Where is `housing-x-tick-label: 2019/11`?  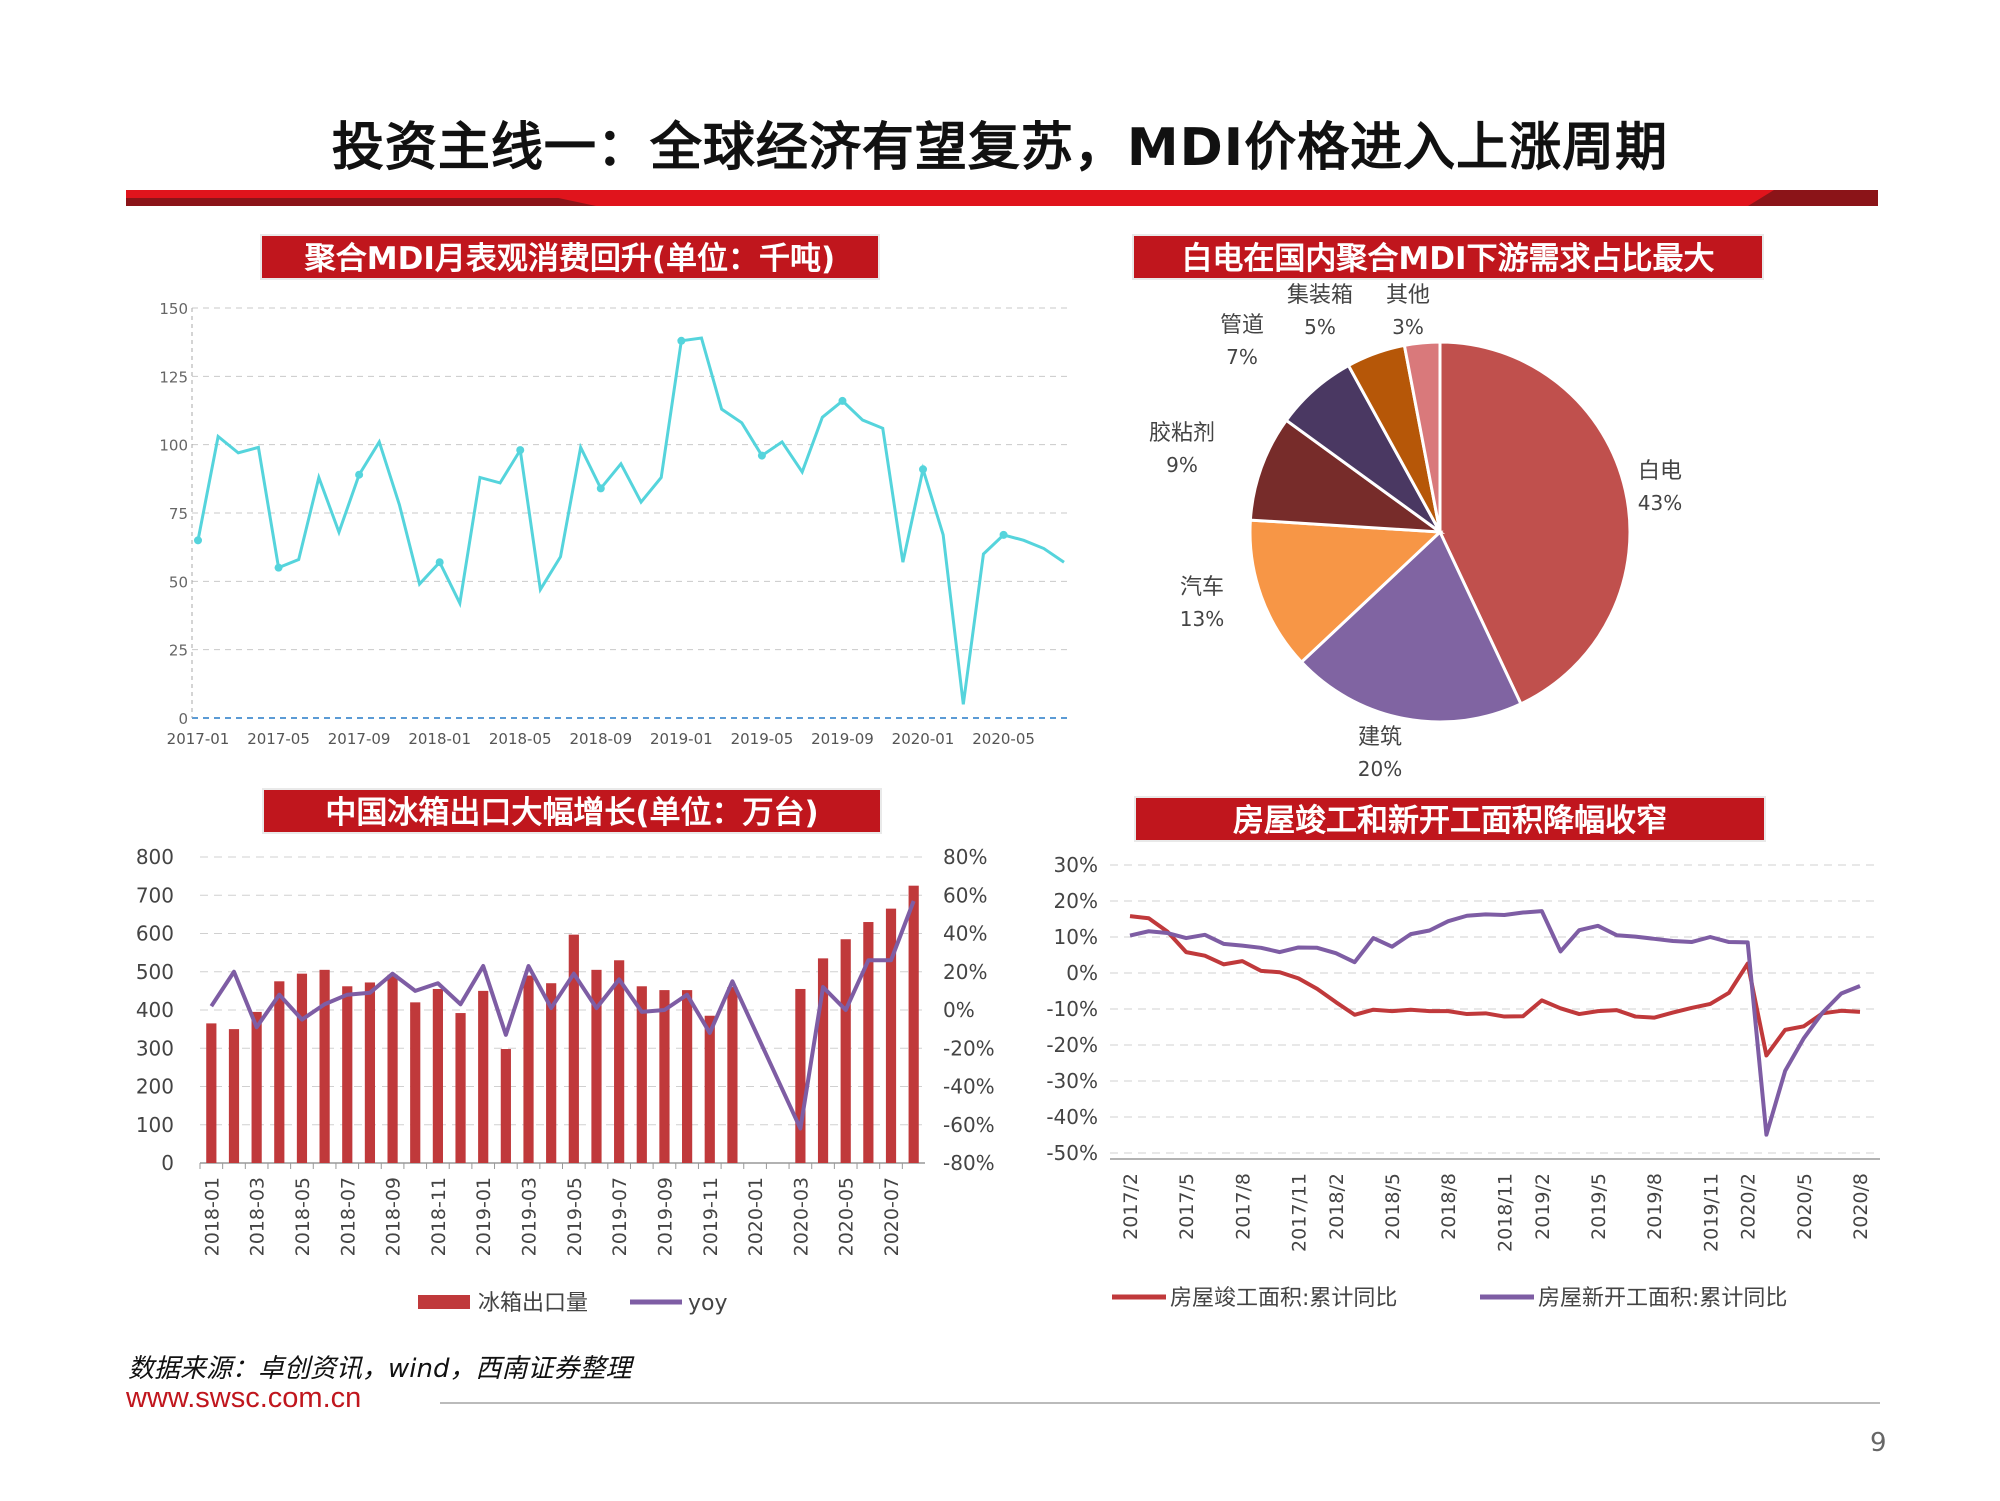 housing-x-tick-label: 2019/11 is located at coordinates (1711, 1212).